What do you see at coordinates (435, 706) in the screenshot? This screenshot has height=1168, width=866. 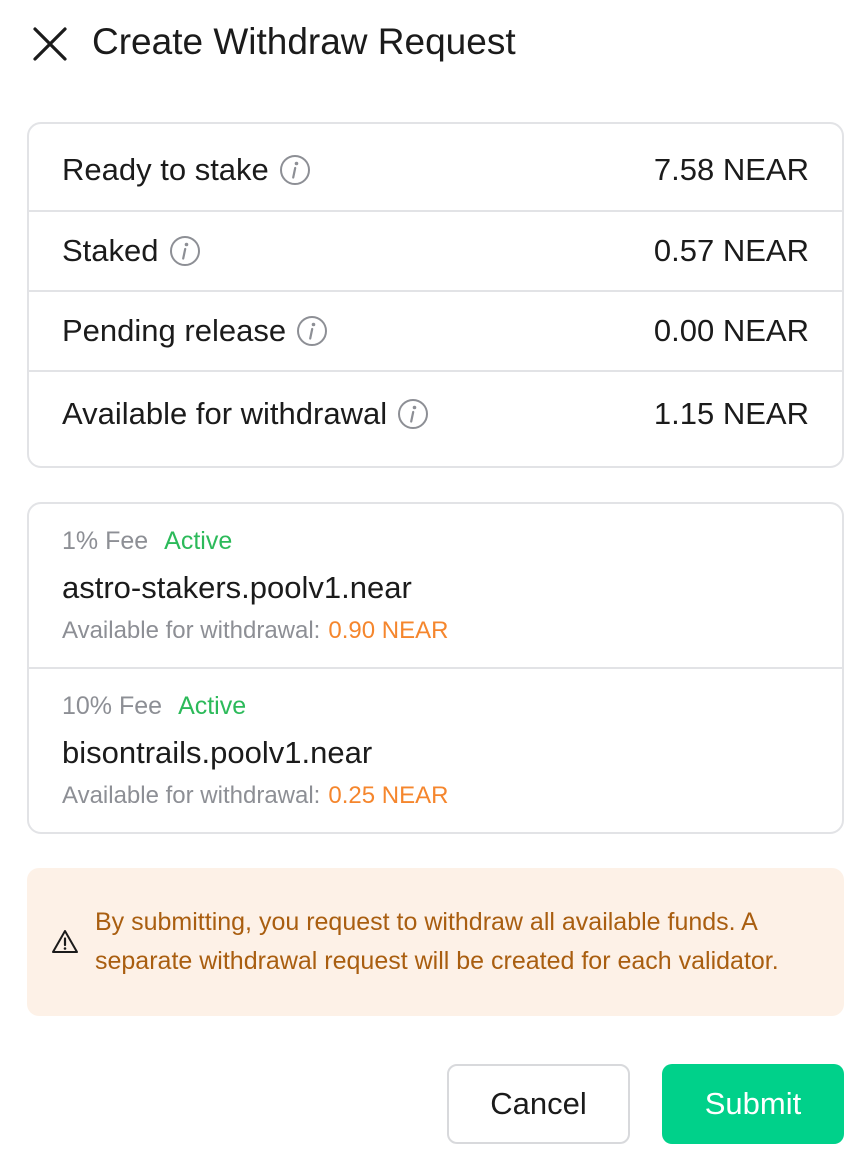 I see `validator-meta: 10% Fee Active` at bounding box center [435, 706].